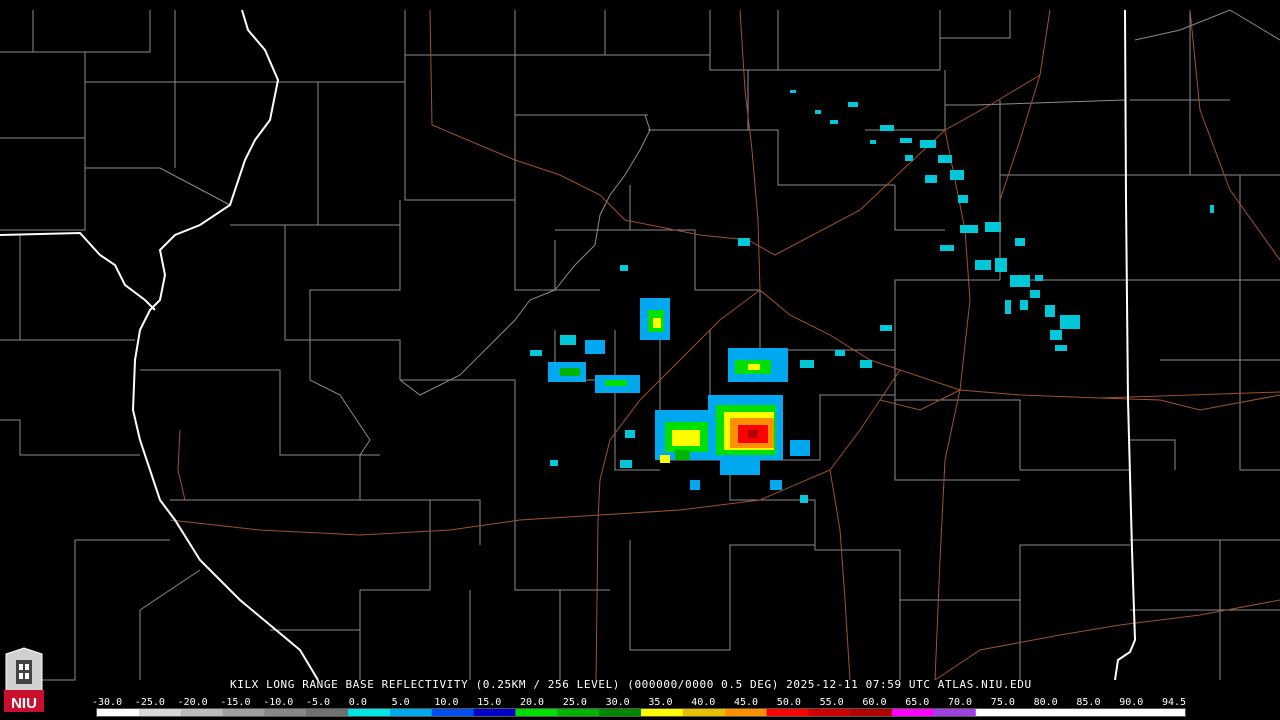  Describe the element at coordinates (235, 702) in the screenshot. I see `scale-label: -15.0` at that location.